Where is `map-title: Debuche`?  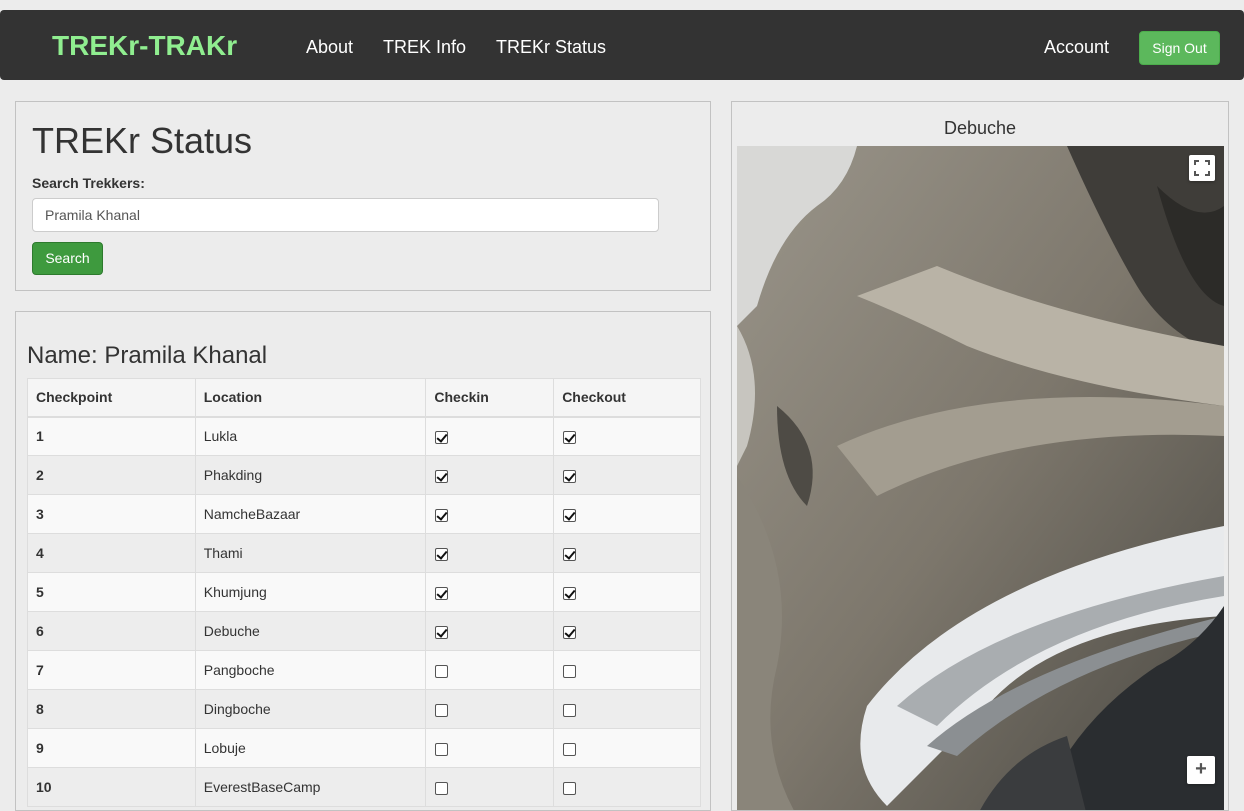
map-title: Debuche is located at coordinates (980, 128).